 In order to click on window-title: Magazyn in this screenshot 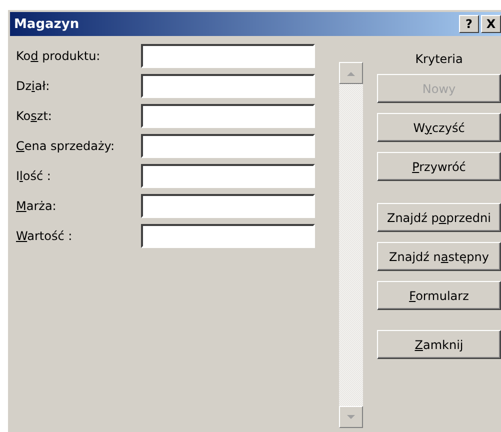, I will do `click(47, 24)`.